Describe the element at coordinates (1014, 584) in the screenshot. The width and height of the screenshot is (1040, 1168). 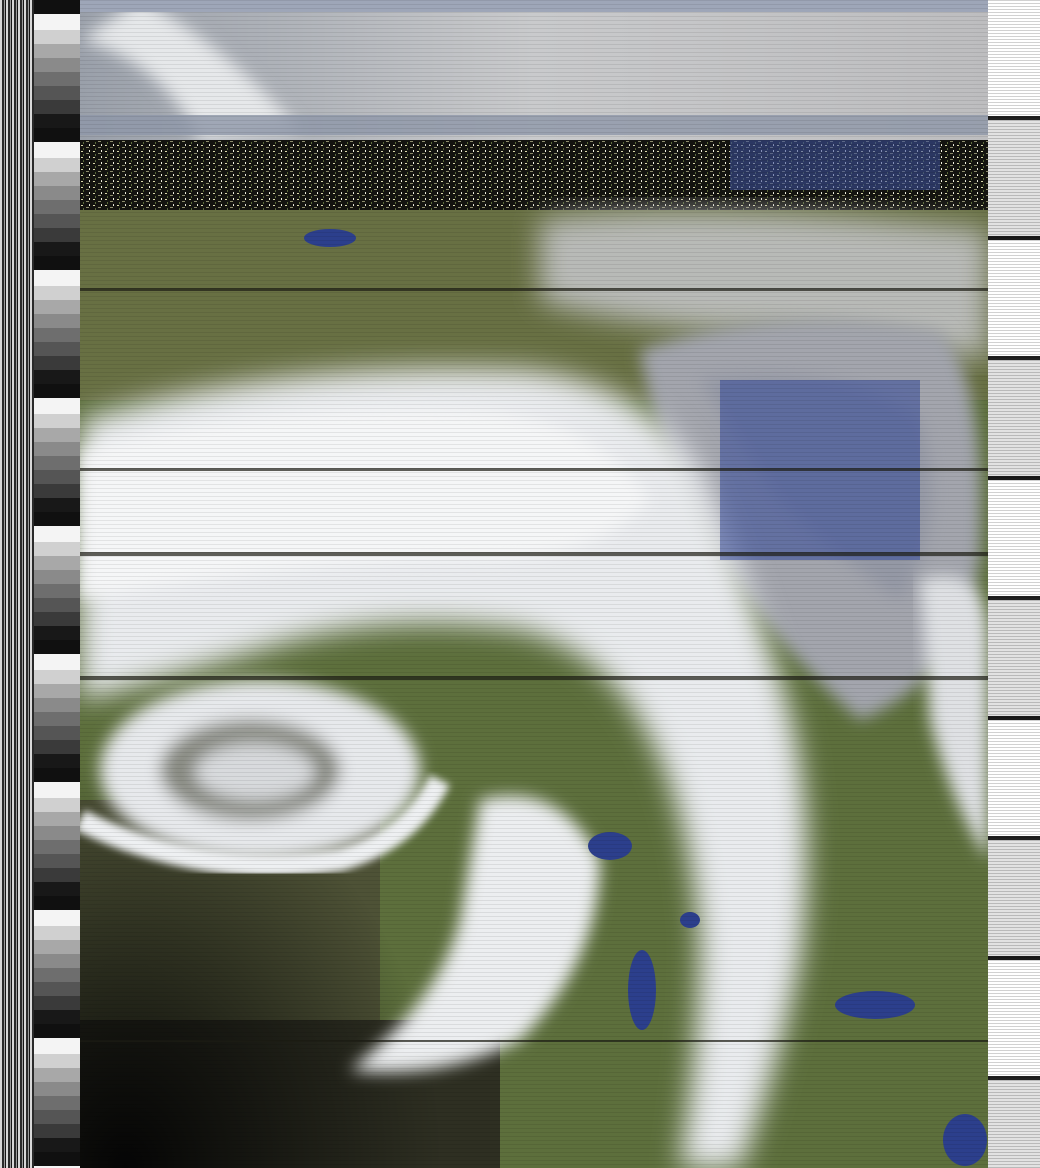
I see `telemetry-wedges-b` at that location.